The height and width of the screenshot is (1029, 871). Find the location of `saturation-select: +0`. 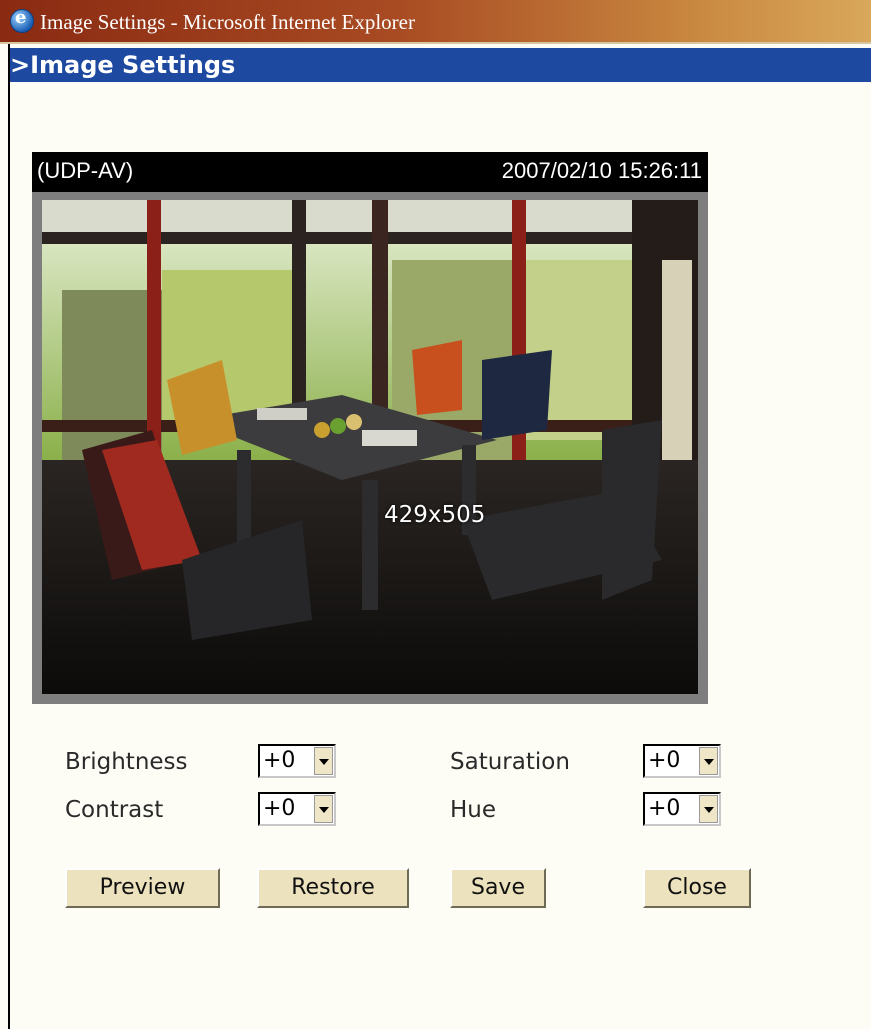

saturation-select: +0 is located at coordinates (682, 761).